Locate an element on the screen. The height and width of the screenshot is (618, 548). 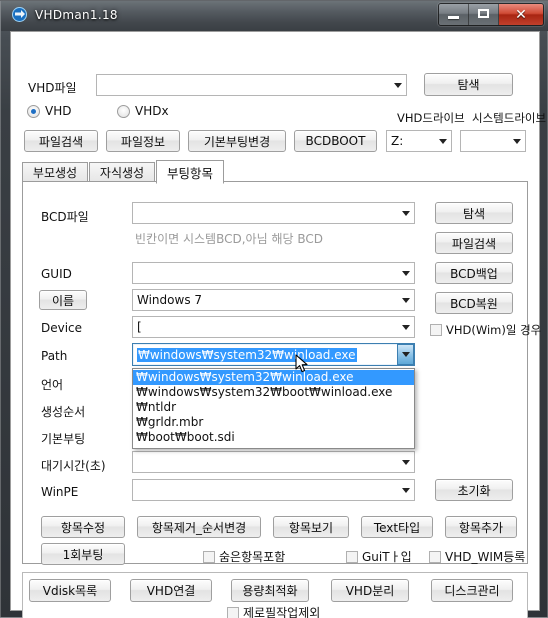
skip-zerofill-label: 제로필작업제외 is located at coordinates (282, 612).